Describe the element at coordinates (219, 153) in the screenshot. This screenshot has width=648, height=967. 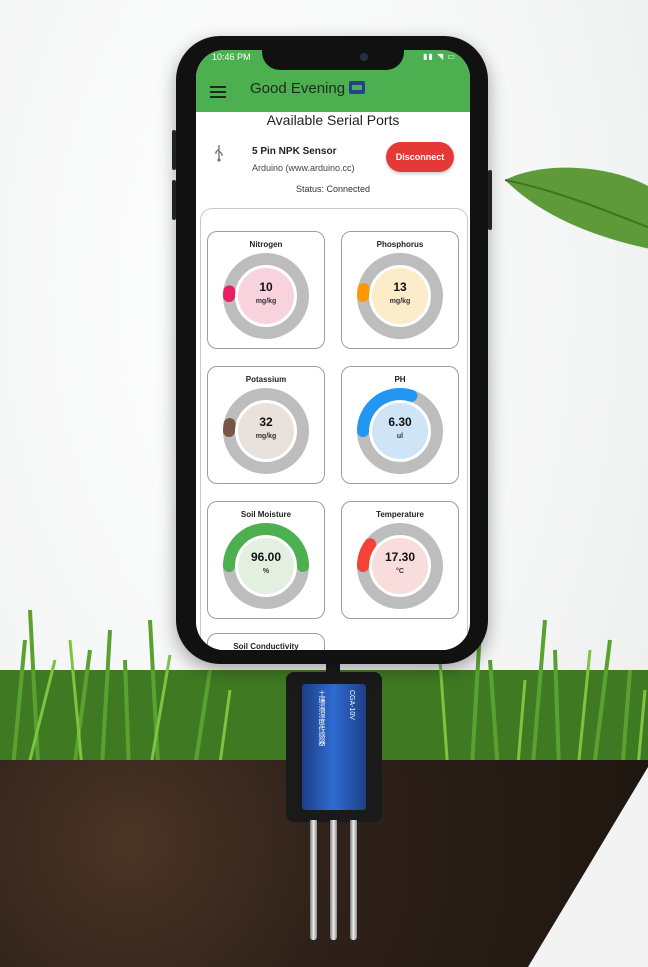
I see `usb-icon` at that location.